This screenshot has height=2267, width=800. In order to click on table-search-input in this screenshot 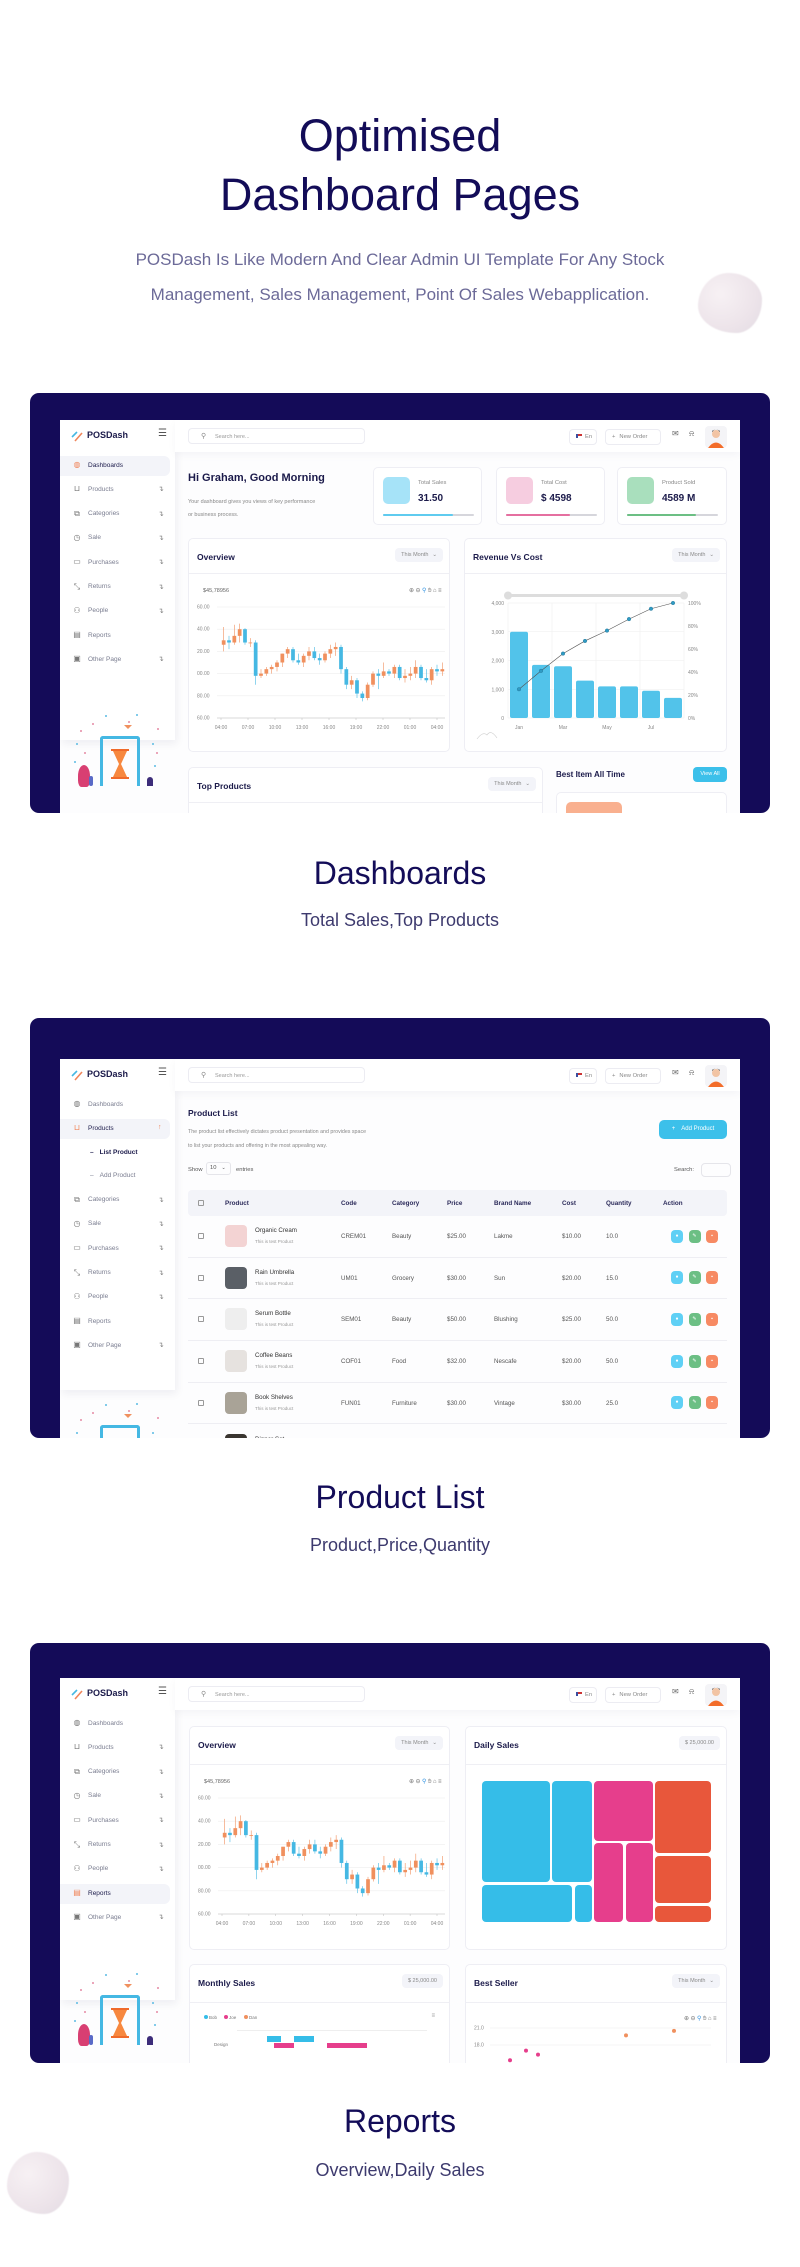, I will do `click(716, 1170)`.